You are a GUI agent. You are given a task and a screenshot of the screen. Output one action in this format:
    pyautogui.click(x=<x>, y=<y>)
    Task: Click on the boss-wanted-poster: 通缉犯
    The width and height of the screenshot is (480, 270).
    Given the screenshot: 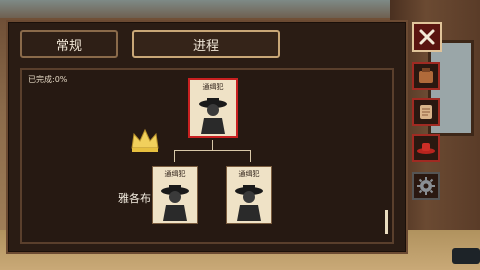 What is the action you would take?
    pyautogui.click(x=213, y=108)
    